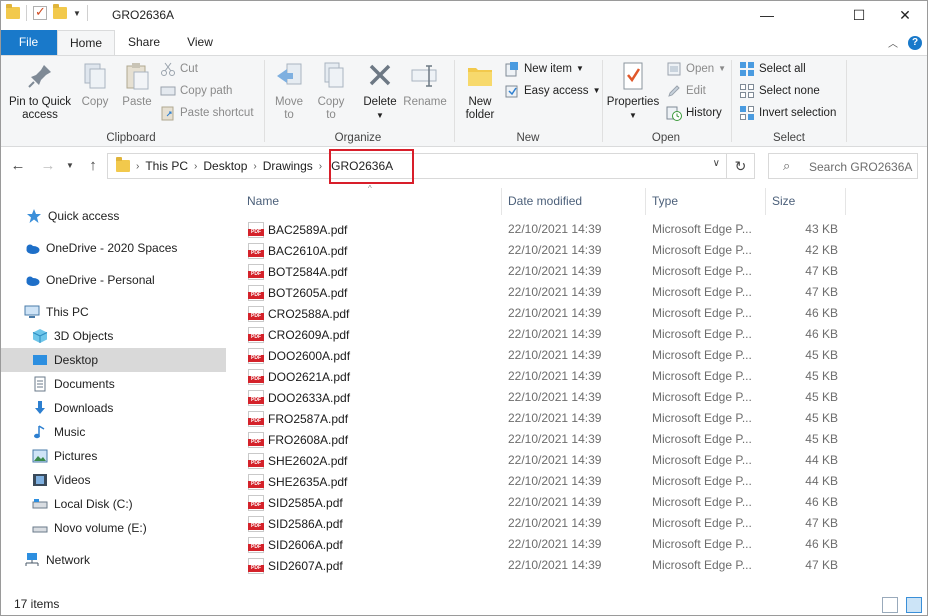  I want to click on nav-documents: Documents, so click(113, 384).